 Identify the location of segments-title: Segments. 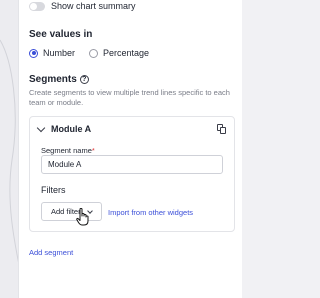
(53, 79).